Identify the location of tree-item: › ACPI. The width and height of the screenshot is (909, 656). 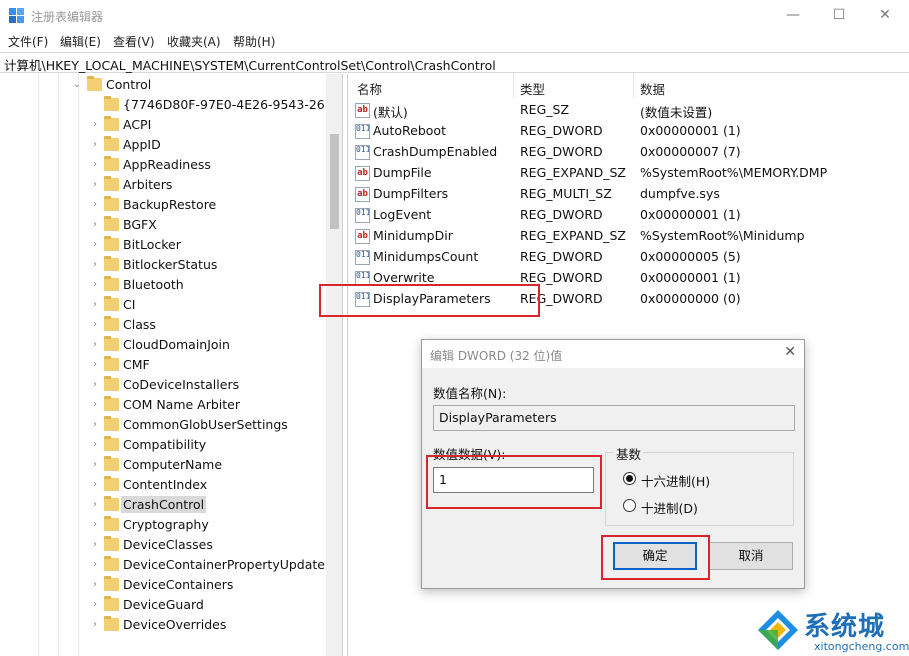
(165, 125).